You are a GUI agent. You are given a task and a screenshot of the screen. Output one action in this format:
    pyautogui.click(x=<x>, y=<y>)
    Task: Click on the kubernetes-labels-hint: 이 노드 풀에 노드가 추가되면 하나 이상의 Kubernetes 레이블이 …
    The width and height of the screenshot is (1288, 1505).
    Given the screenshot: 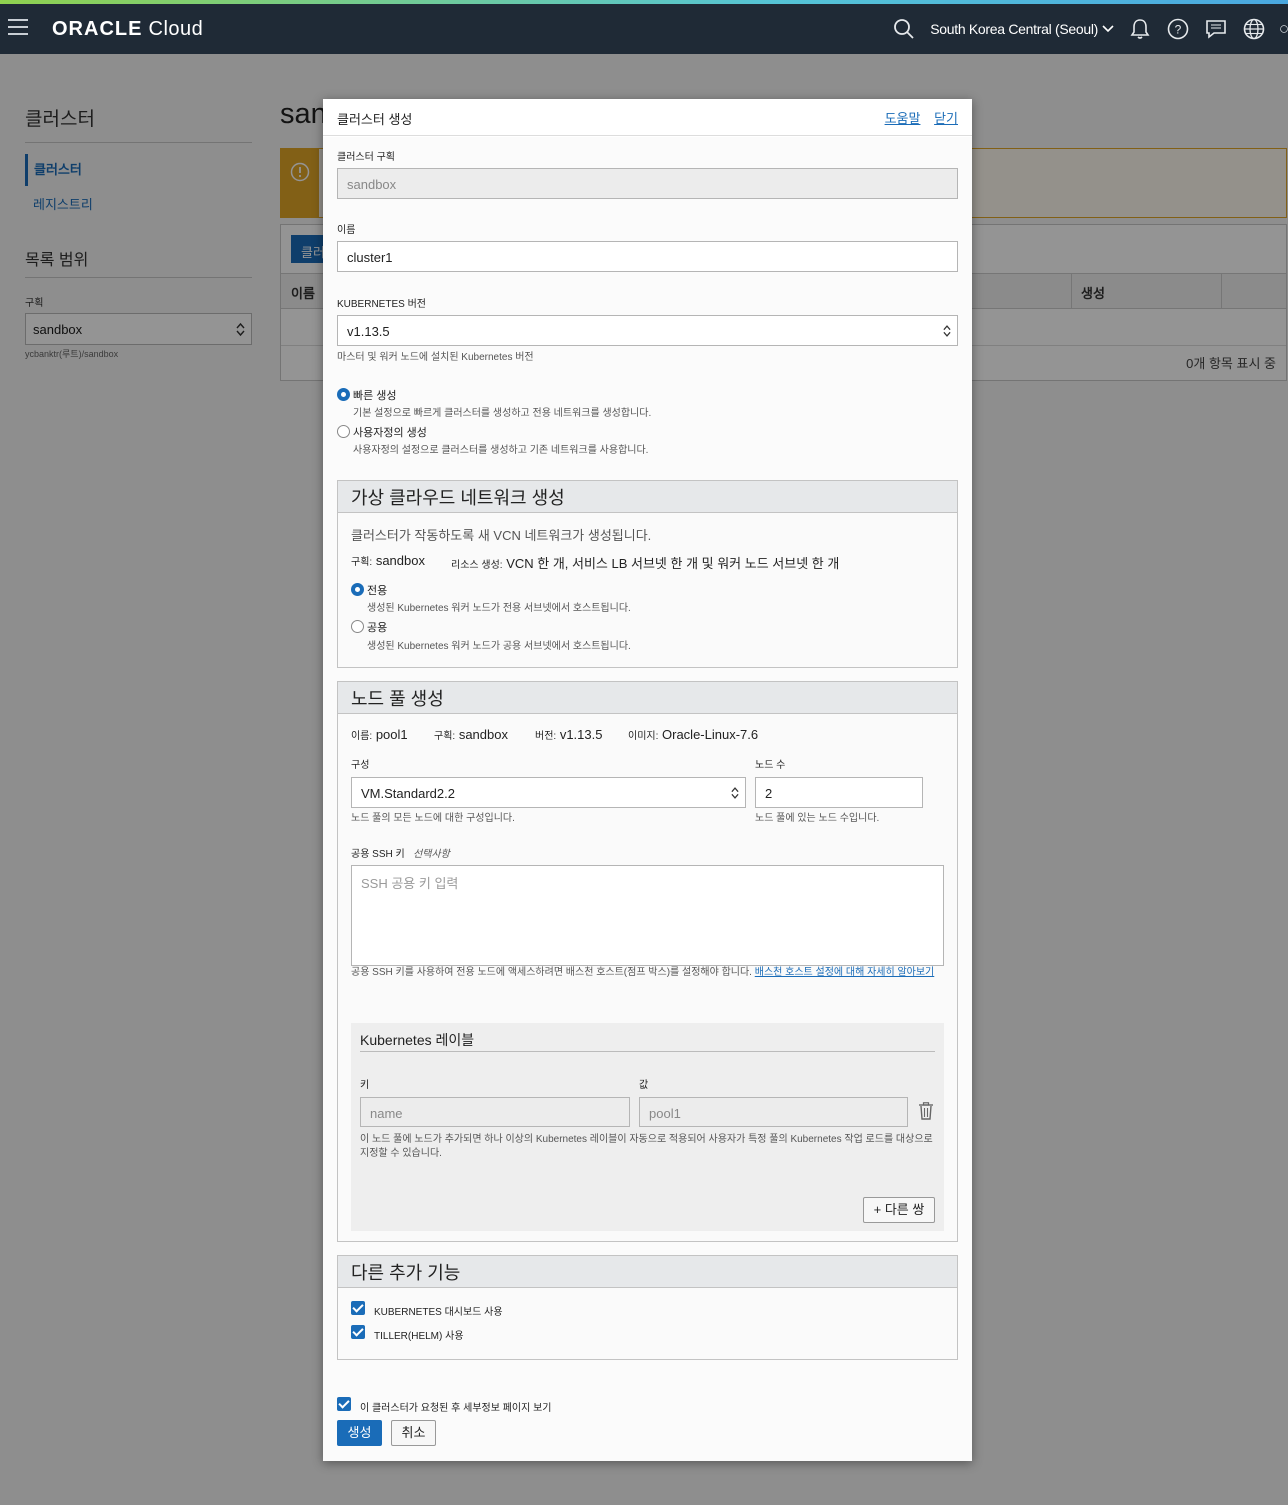 What is the action you would take?
    pyautogui.click(x=646, y=1146)
    